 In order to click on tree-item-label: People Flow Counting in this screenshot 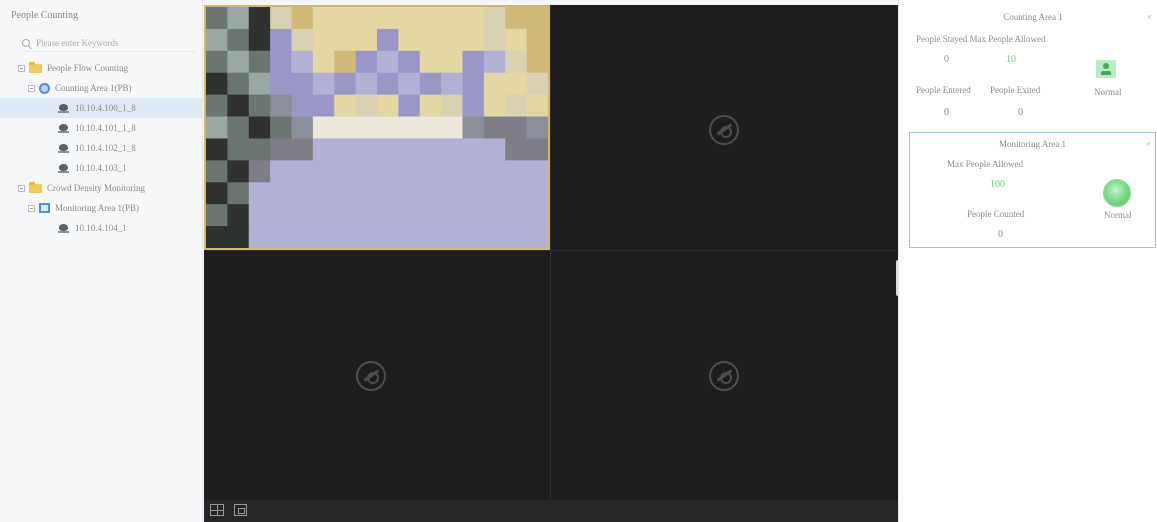, I will do `click(88, 68)`.